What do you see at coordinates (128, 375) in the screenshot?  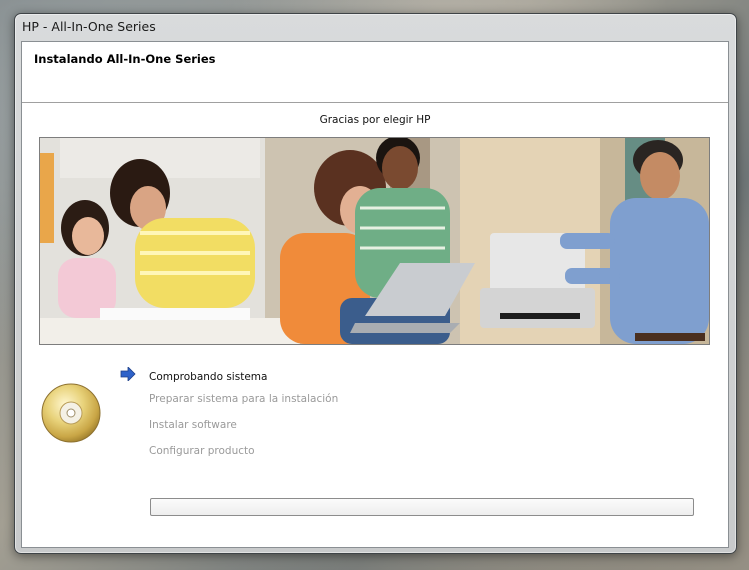 I see `arrow-right-icon` at bounding box center [128, 375].